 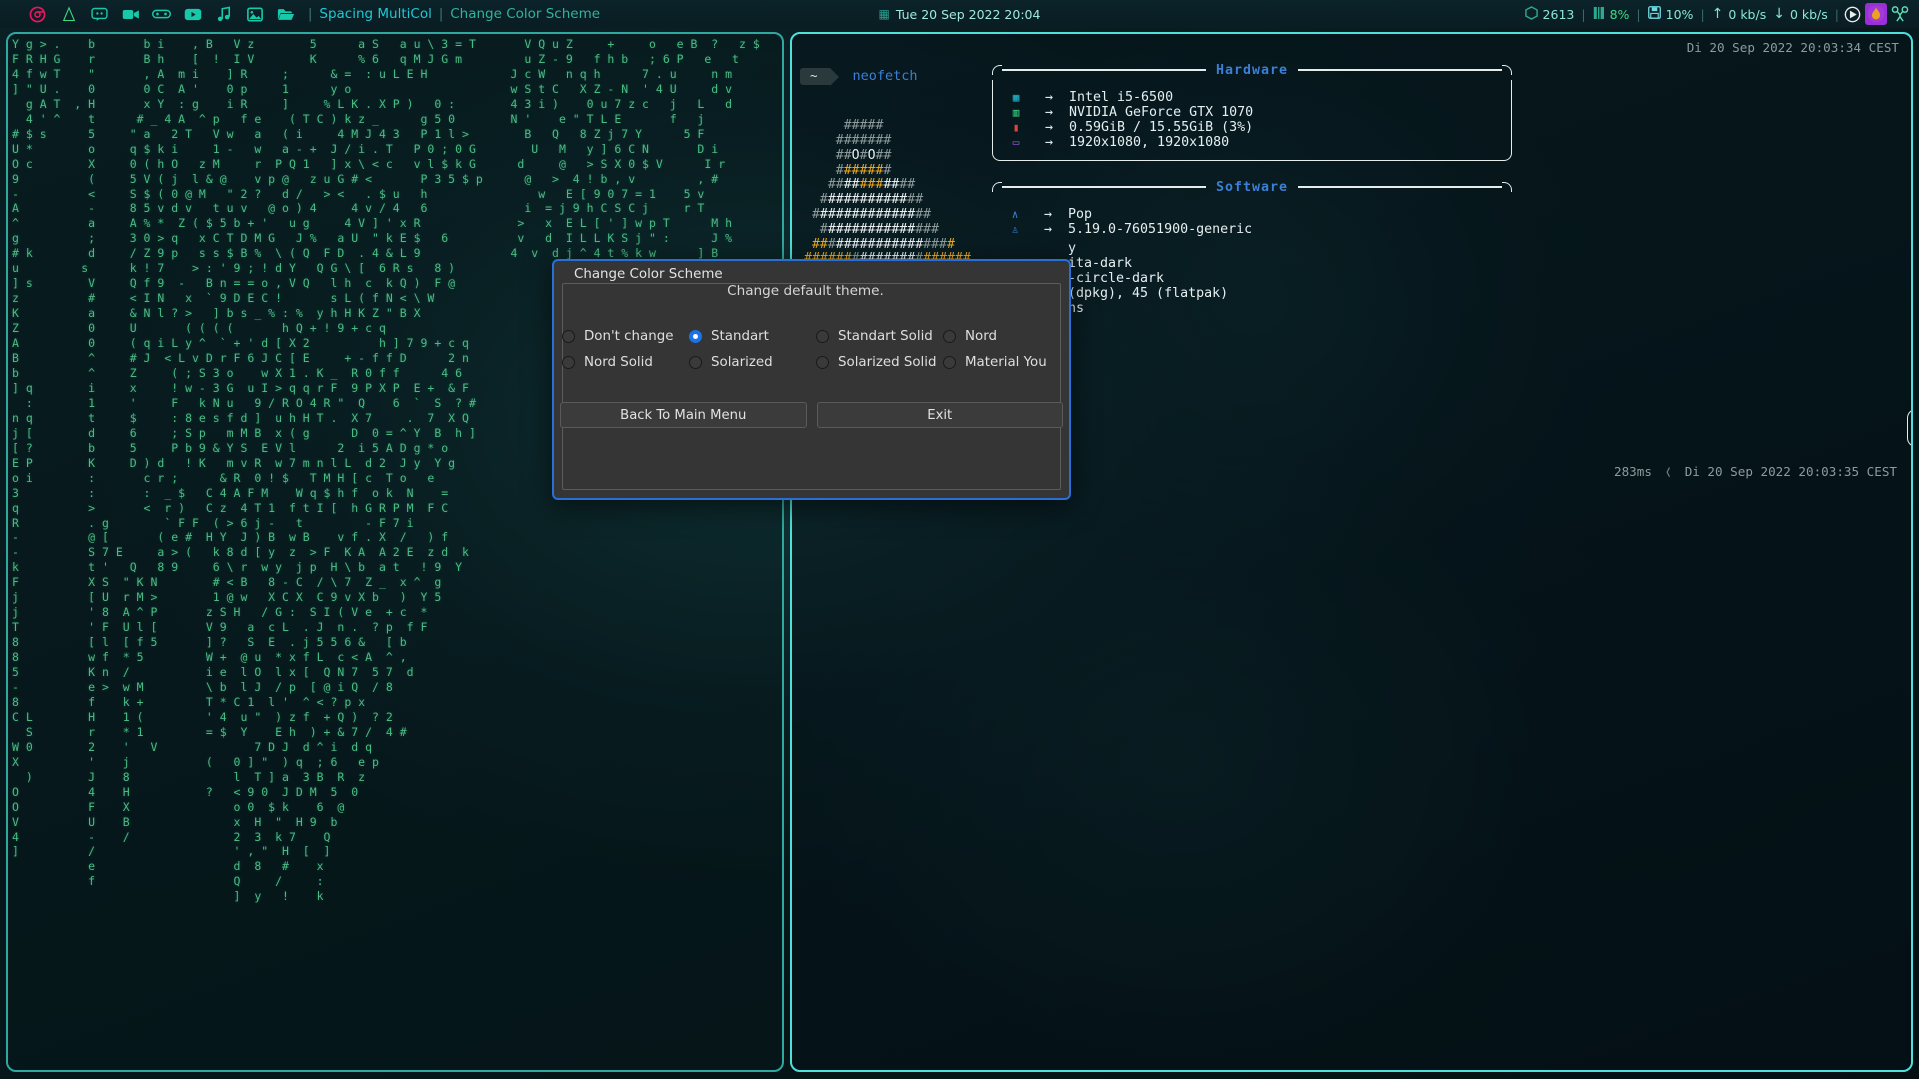 I want to click on neofetch-info-value: 1920x1080, 1920x1080, so click(x=1149, y=142).